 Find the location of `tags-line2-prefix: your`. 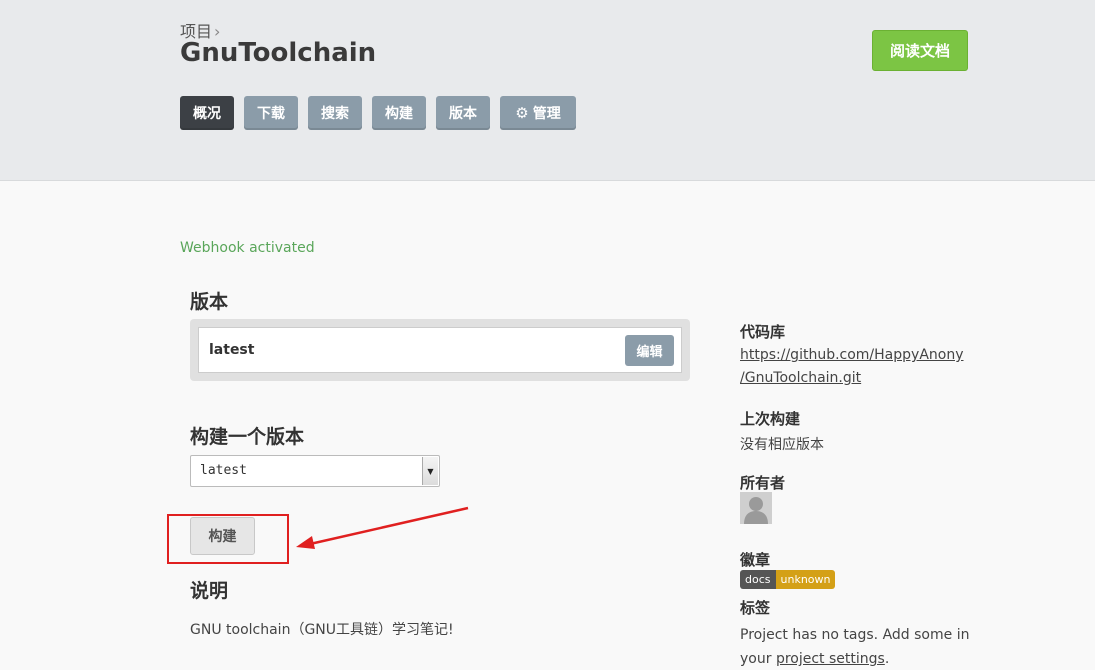

tags-line2-prefix: your is located at coordinates (756, 659).